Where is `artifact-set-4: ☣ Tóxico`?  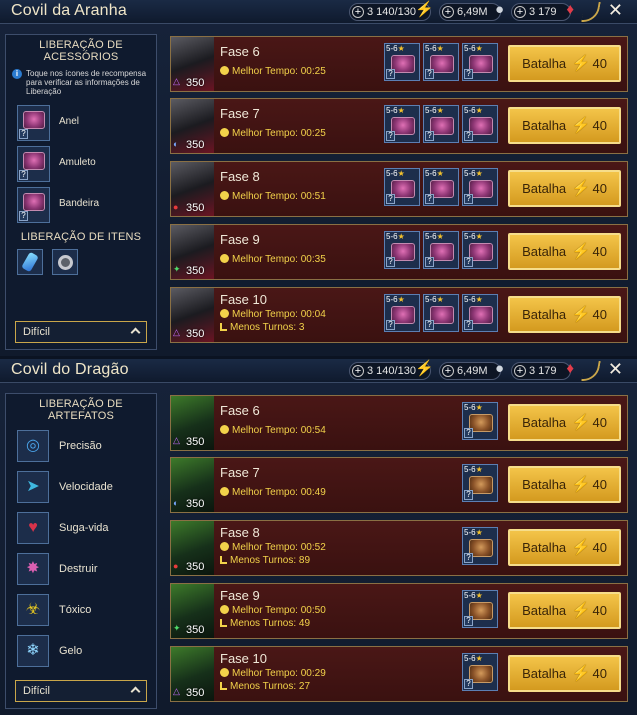 artifact-set-4: ☣ Tóxico is located at coordinates (86, 614).